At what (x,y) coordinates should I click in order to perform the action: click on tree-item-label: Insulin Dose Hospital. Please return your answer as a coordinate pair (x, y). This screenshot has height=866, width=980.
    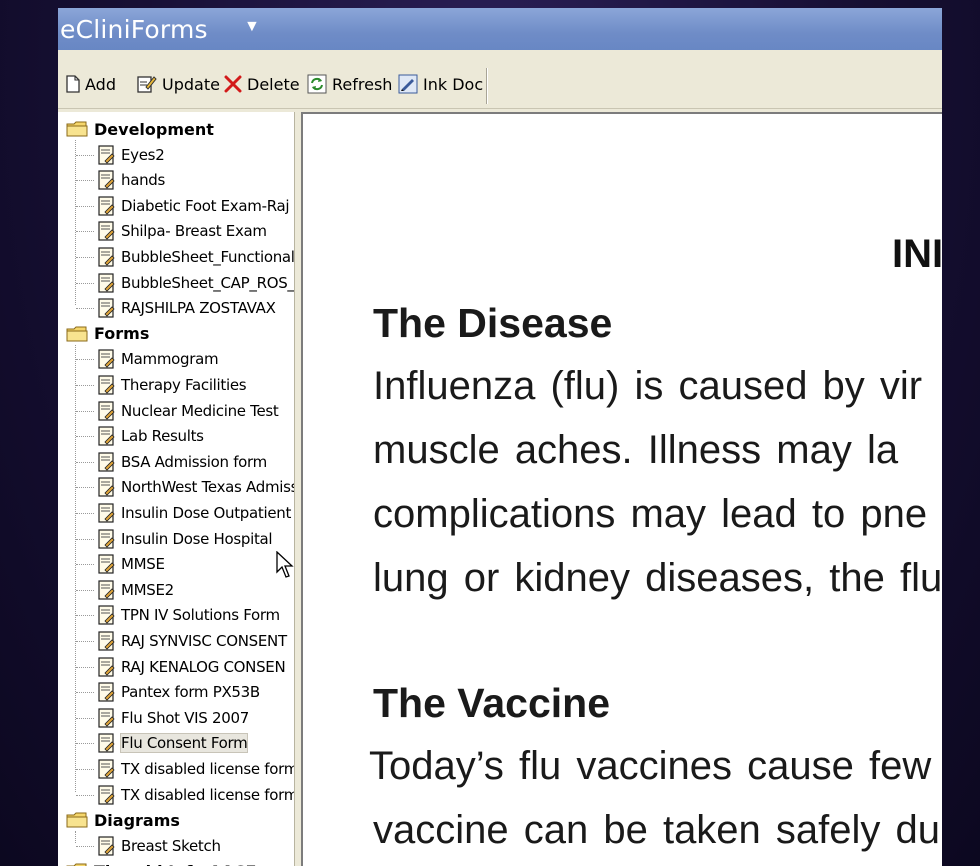
    Looking at the image, I should click on (197, 538).